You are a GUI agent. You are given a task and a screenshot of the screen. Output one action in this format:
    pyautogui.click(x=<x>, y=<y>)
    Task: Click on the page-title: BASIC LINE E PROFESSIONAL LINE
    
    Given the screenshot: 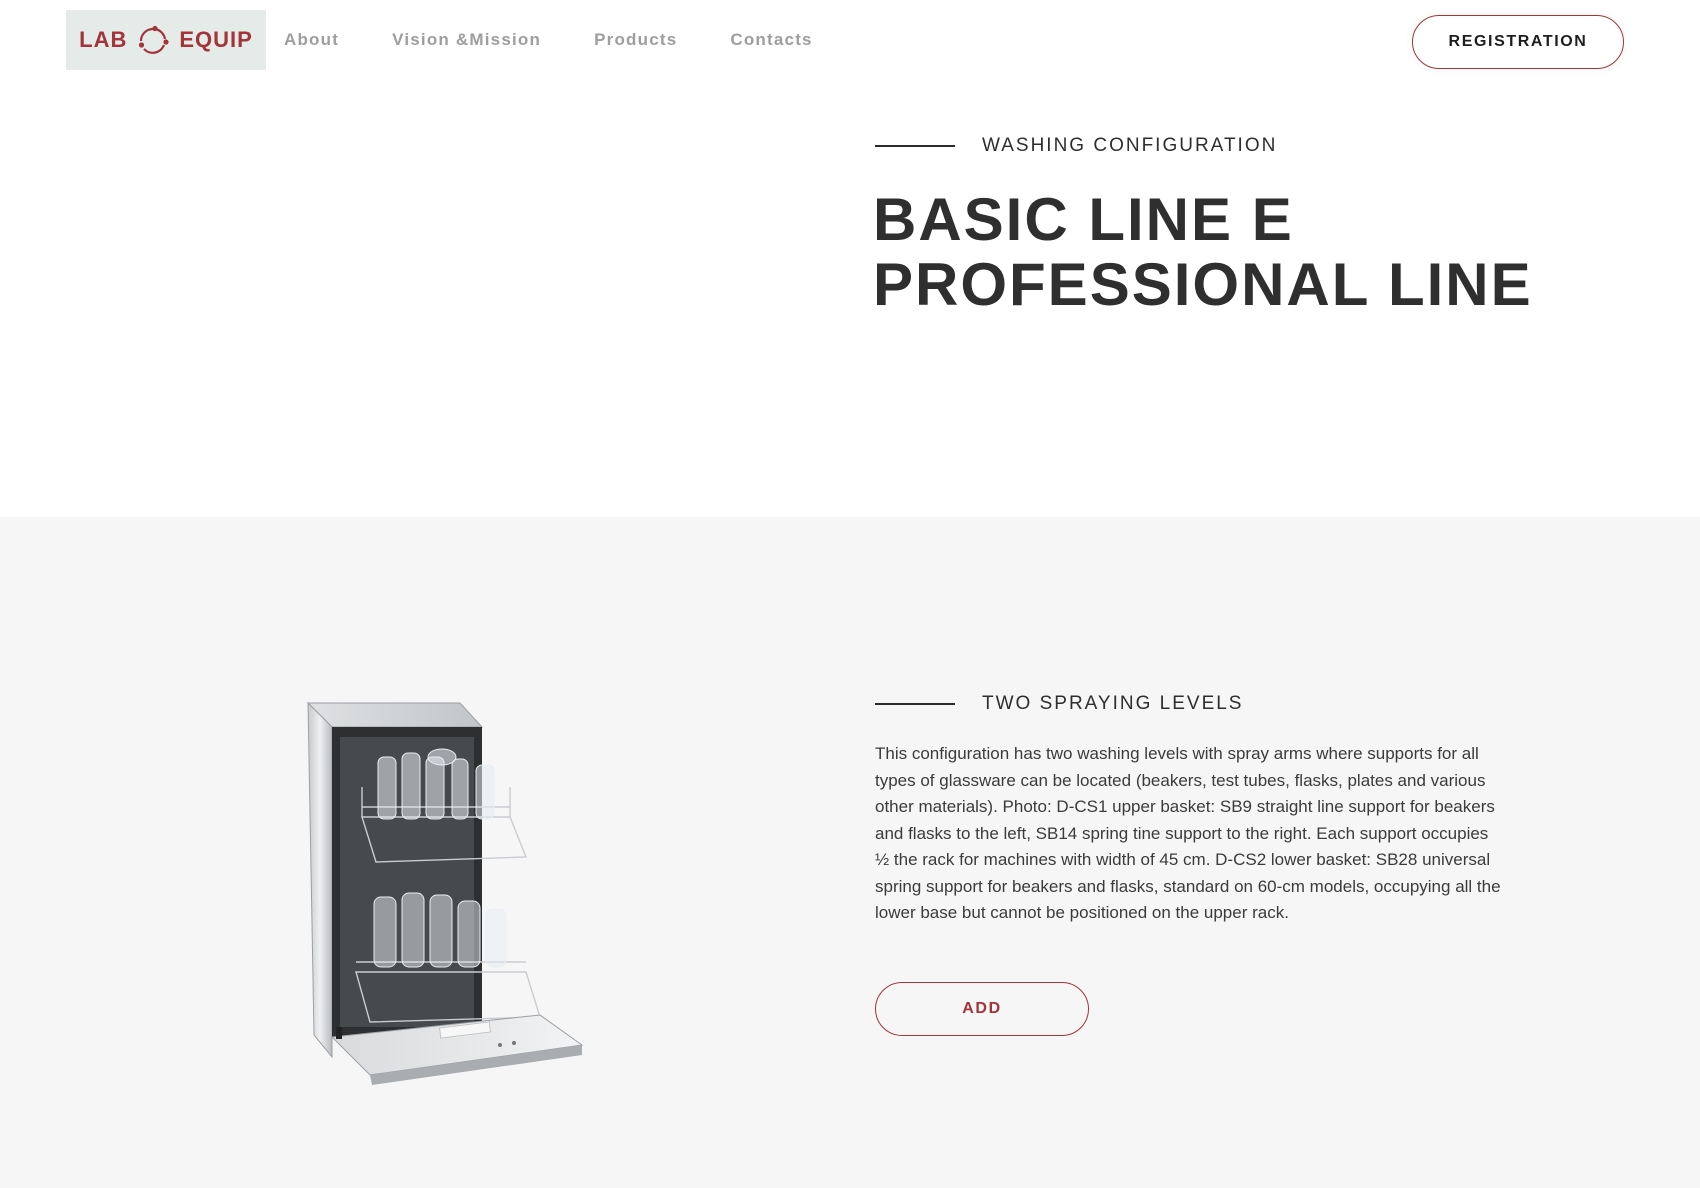 What is the action you would take?
    pyautogui.click(x=1203, y=252)
    